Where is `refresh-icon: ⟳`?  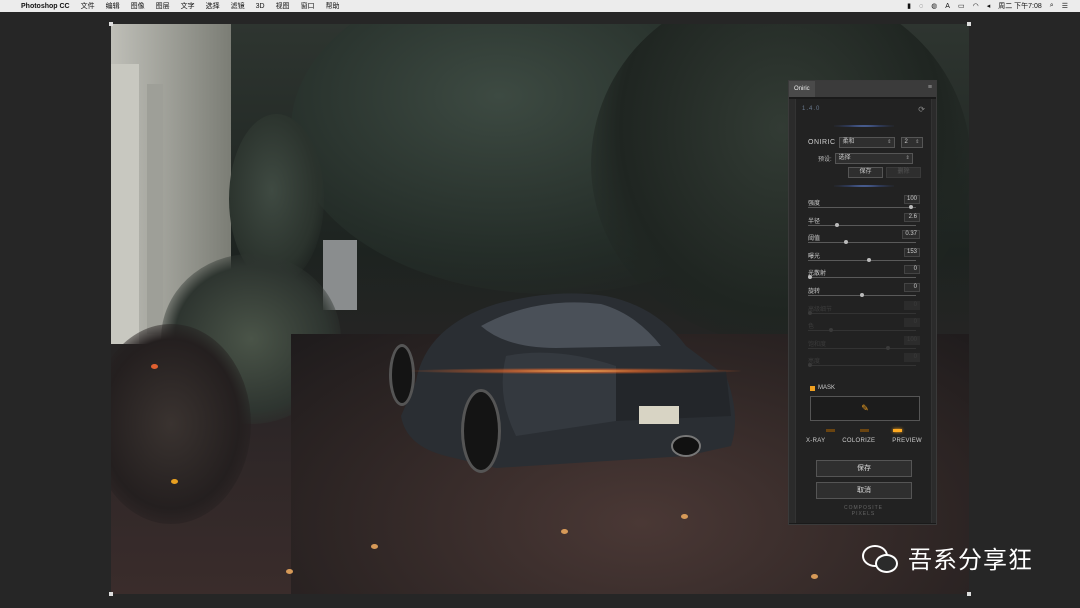
refresh-icon: ⟳ is located at coordinates (921, 109).